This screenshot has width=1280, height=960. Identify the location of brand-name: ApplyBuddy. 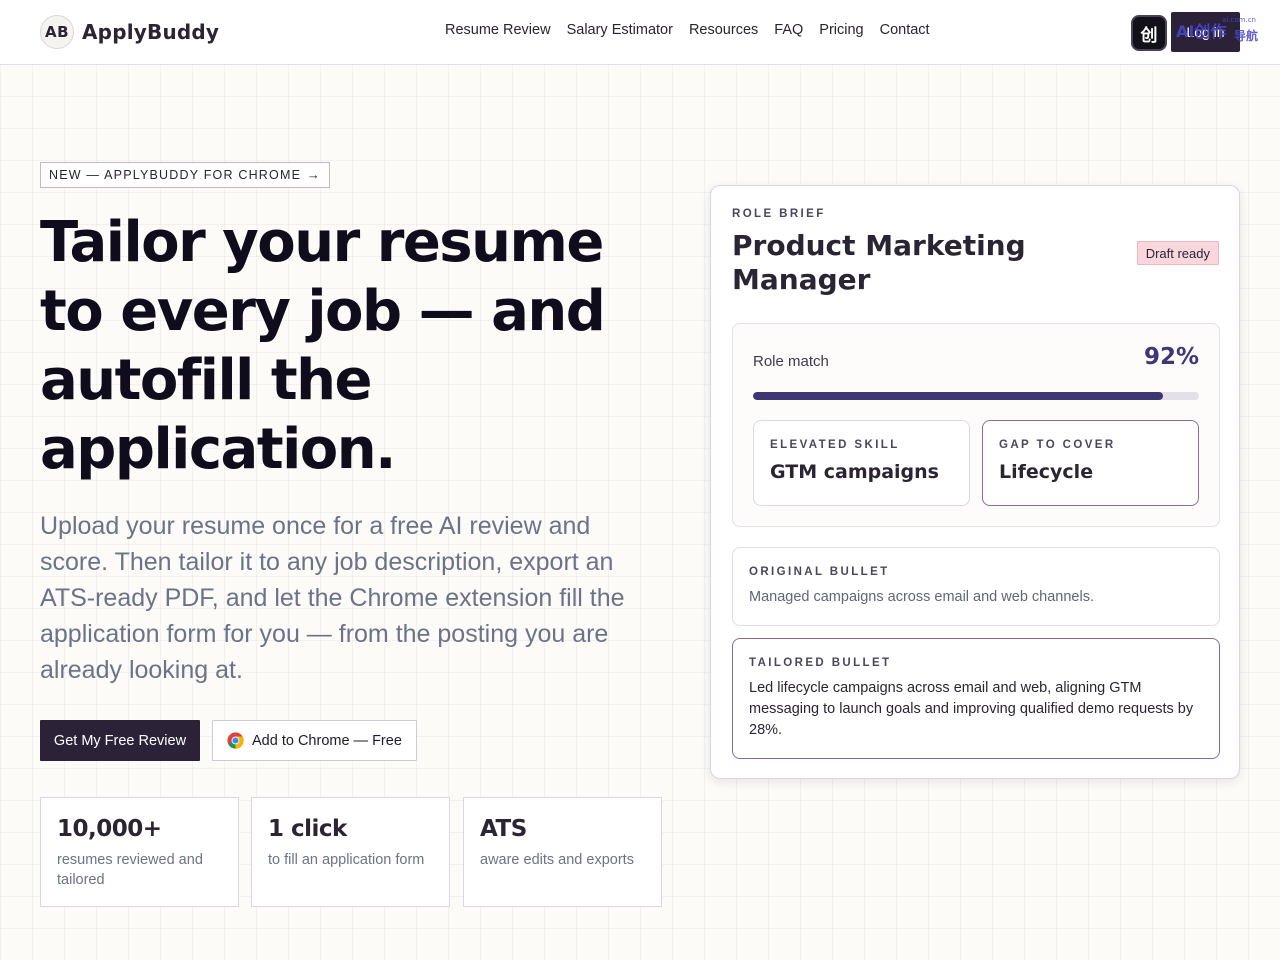
(151, 32).